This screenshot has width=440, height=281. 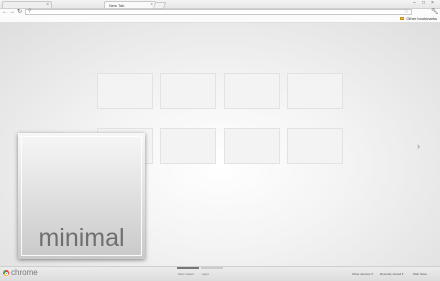 What do you see at coordinates (130, 4) in the screenshot?
I see `tab-new-tab: New Tab ×` at bounding box center [130, 4].